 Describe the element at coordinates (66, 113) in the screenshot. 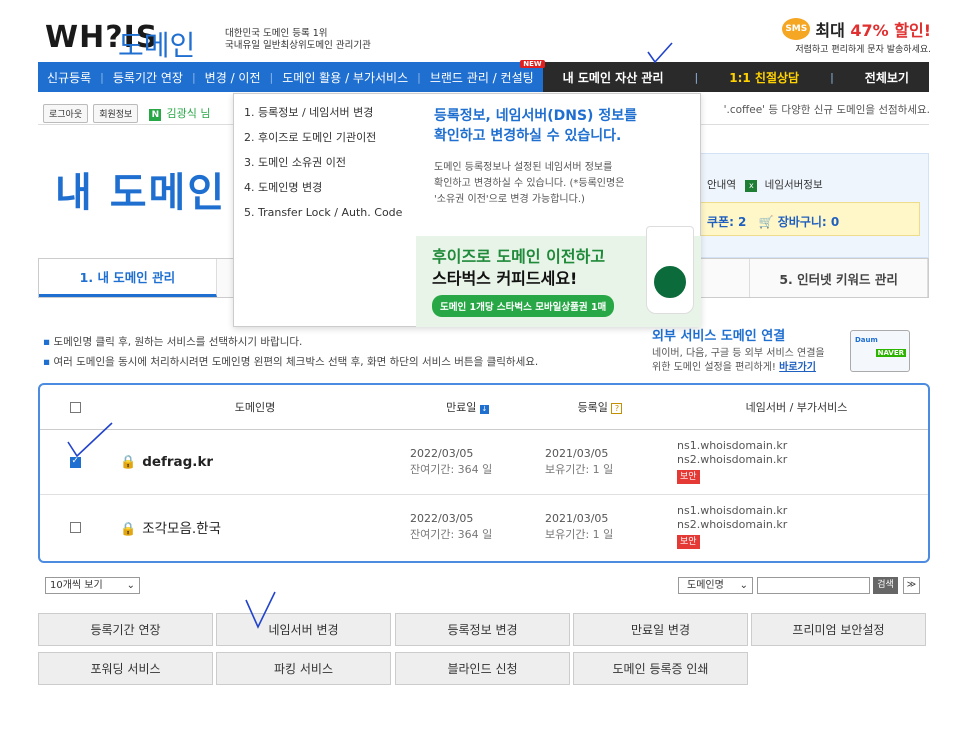

I see `logout-button: 로그아웃` at that location.